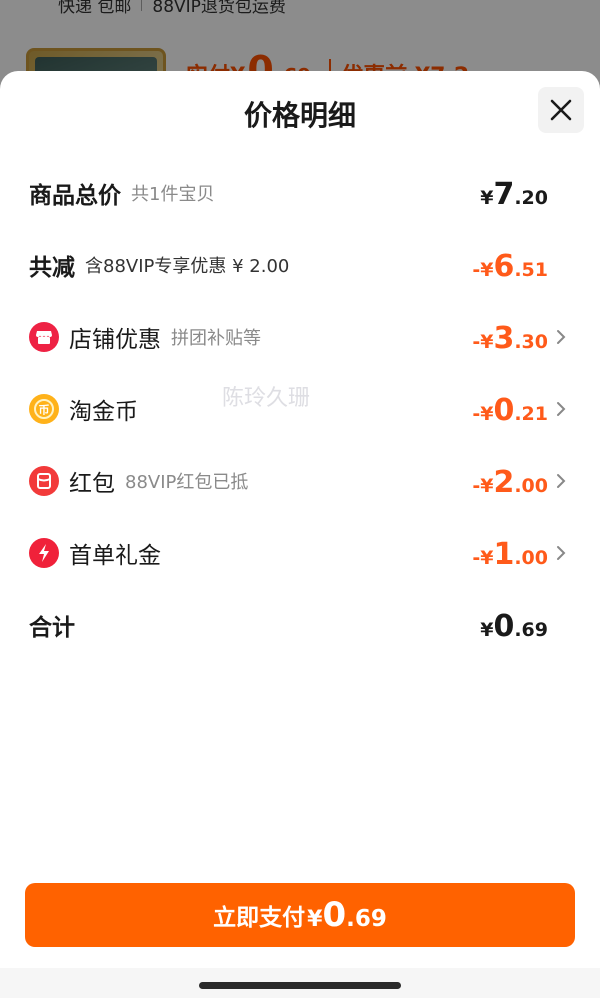 This screenshot has width=600, height=998. I want to click on sum-amount: ¥ 0 .69, so click(514, 625).